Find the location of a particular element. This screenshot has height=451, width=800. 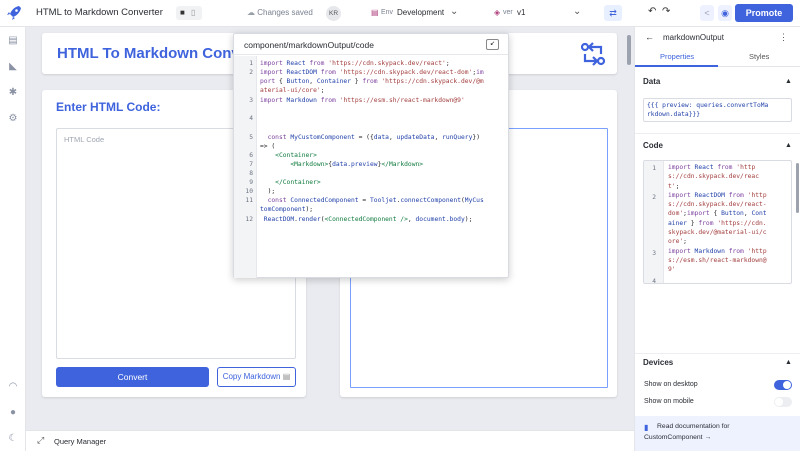

save-status-text: Changes saved is located at coordinates (285, 12).